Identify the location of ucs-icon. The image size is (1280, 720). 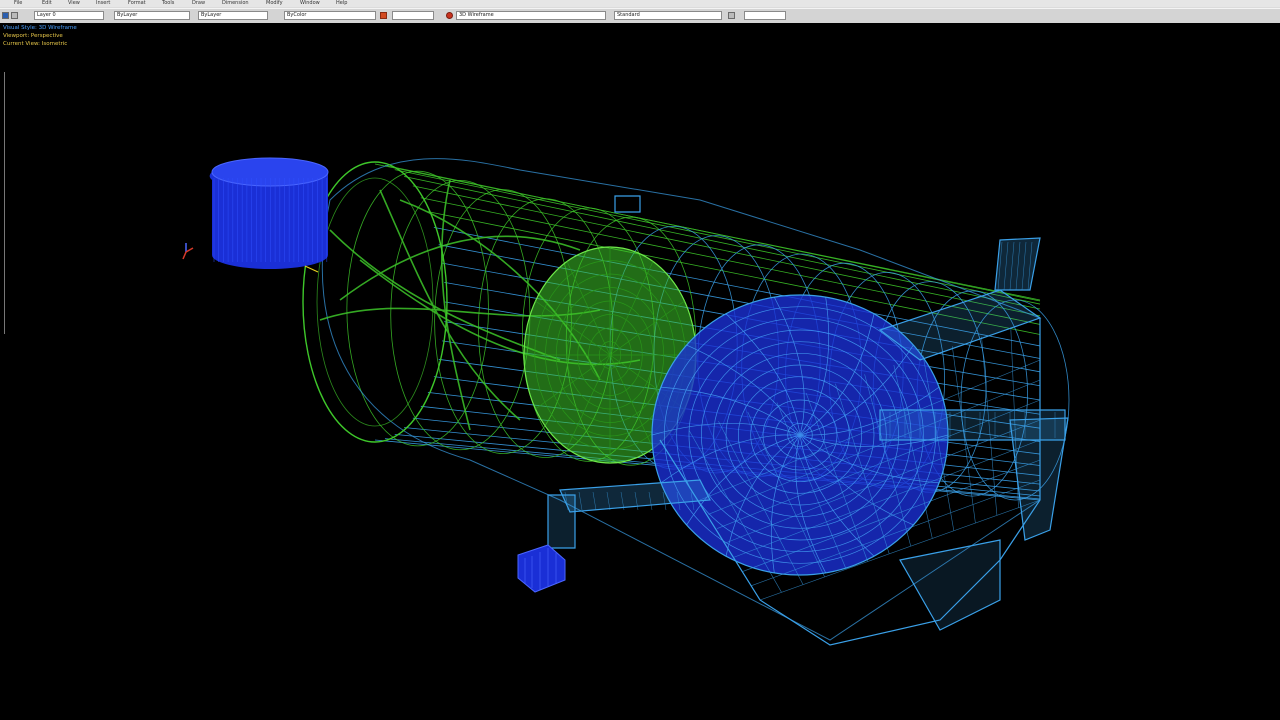
(188, 251).